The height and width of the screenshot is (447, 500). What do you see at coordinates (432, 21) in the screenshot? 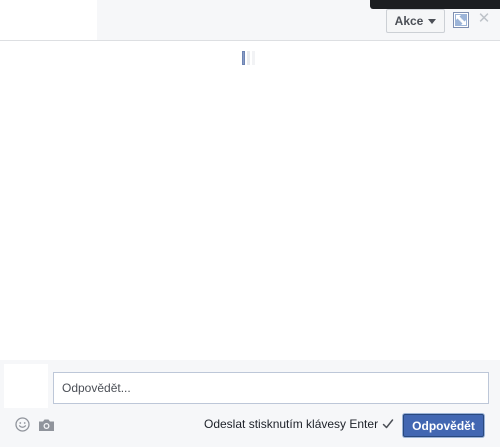
I see `chevron-down-icon` at bounding box center [432, 21].